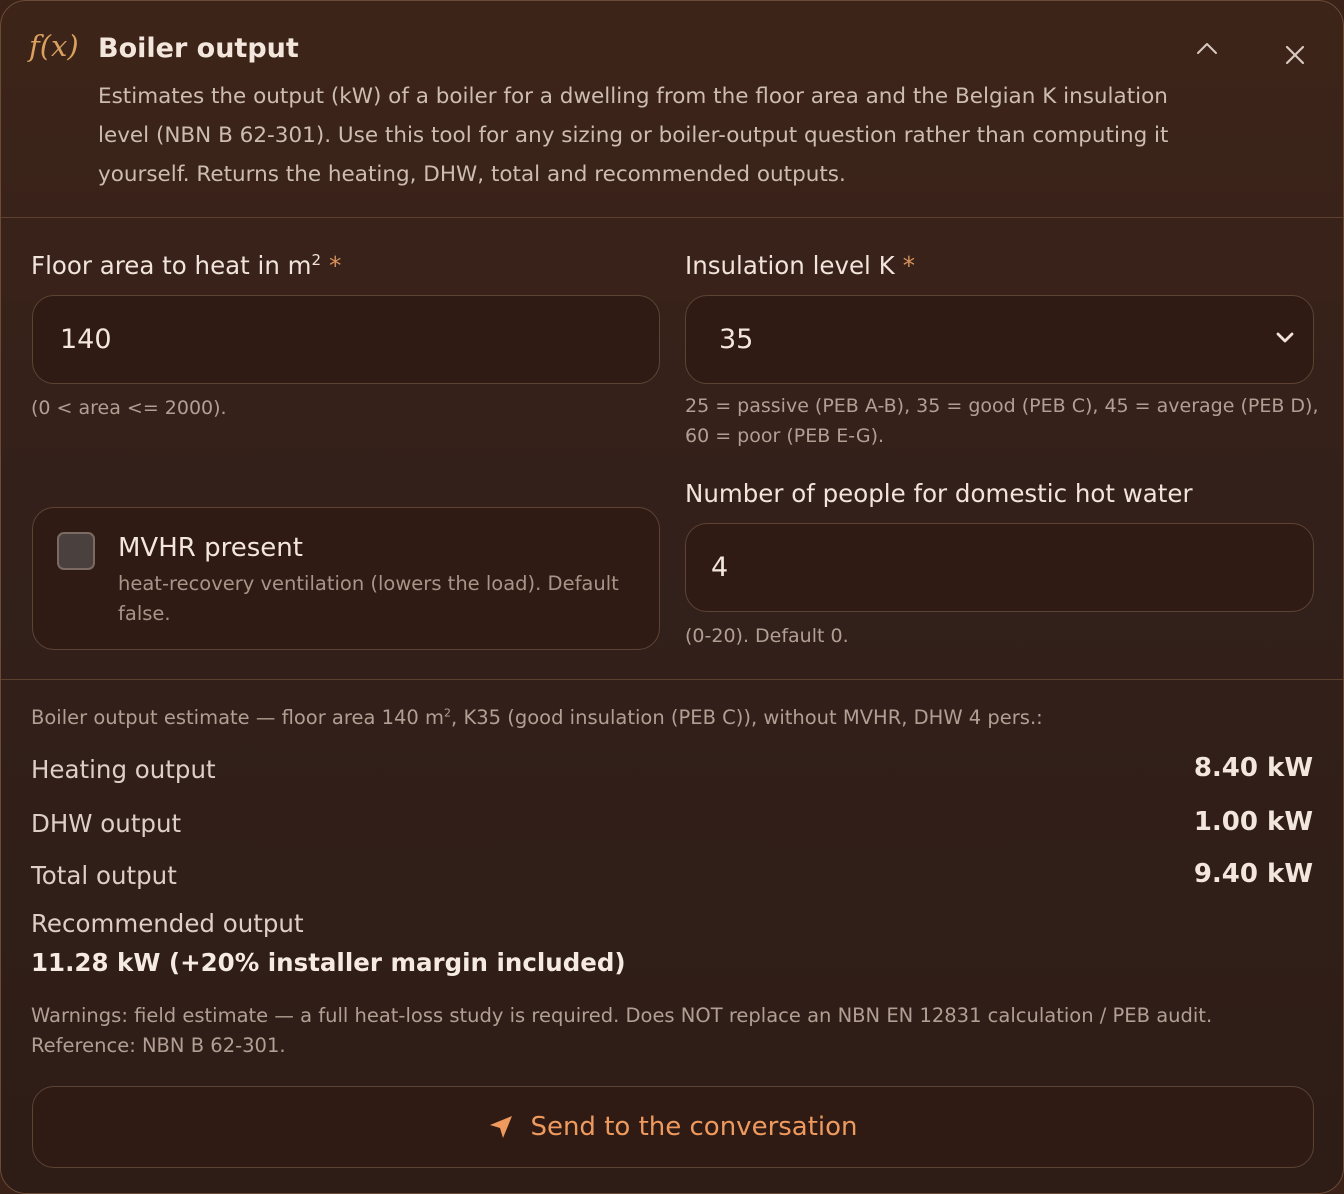  What do you see at coordinates (346, 339) in the screenshot?
I see `floor-area-input: 140` at bounding box center [346, 339].